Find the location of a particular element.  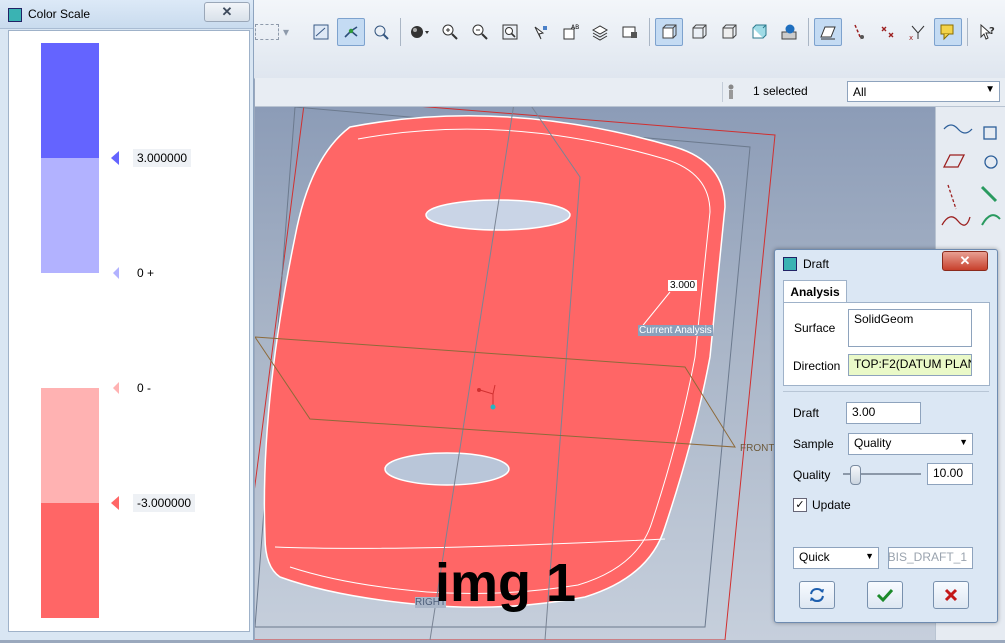

refit-icon is located at coordinates (321, 32).